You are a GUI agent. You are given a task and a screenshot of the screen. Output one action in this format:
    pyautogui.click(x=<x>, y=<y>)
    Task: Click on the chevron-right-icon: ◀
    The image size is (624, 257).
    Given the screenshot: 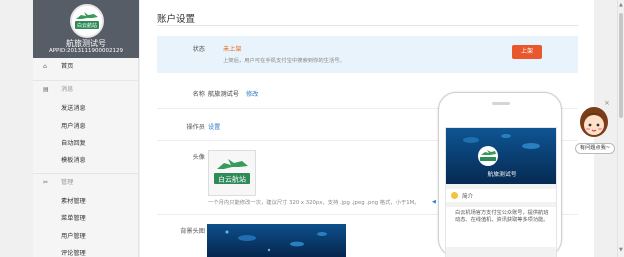 What is the action you would take?
    pyautogui.click(x=434, y=202)
    